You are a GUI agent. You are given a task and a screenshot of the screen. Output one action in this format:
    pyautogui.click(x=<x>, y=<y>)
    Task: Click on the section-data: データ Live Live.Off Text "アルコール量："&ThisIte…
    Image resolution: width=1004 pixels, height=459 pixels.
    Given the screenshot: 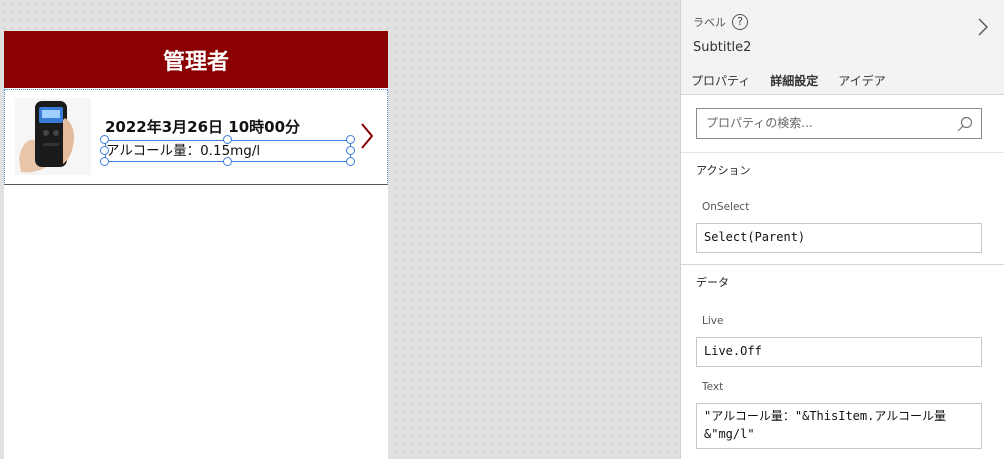 What is the action you would take?
    pyautogui.click(x=842, y=362)
    